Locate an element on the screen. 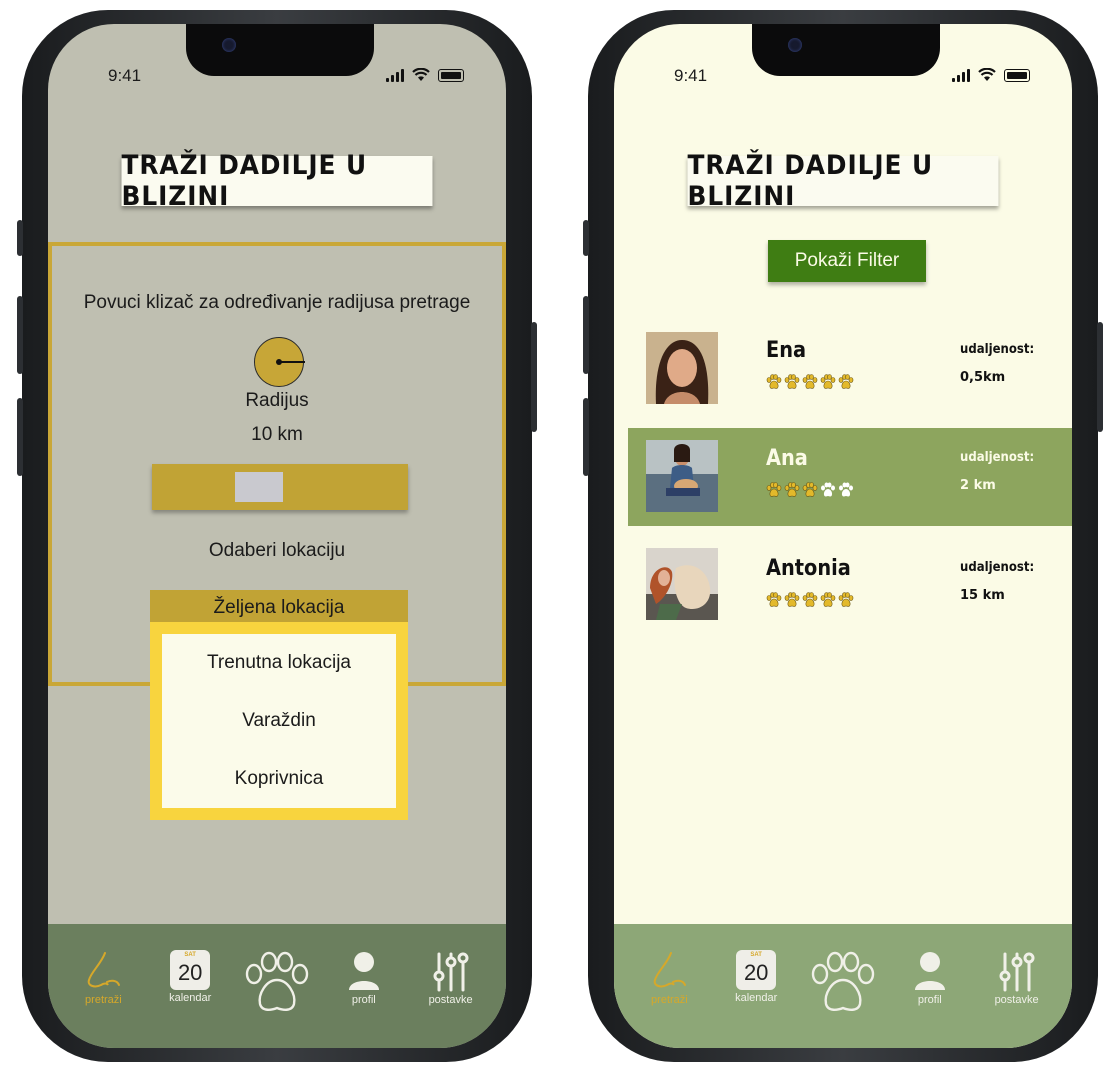  power-button is located at coordinates (1100, 377).